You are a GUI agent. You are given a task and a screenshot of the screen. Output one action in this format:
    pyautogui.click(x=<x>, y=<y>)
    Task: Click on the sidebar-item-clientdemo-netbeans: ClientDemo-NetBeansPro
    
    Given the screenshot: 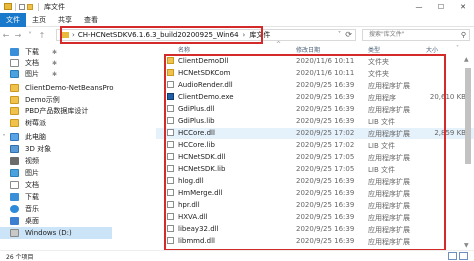 What is the action you would take?
    pyautogui.click(x=62, y=88)
    